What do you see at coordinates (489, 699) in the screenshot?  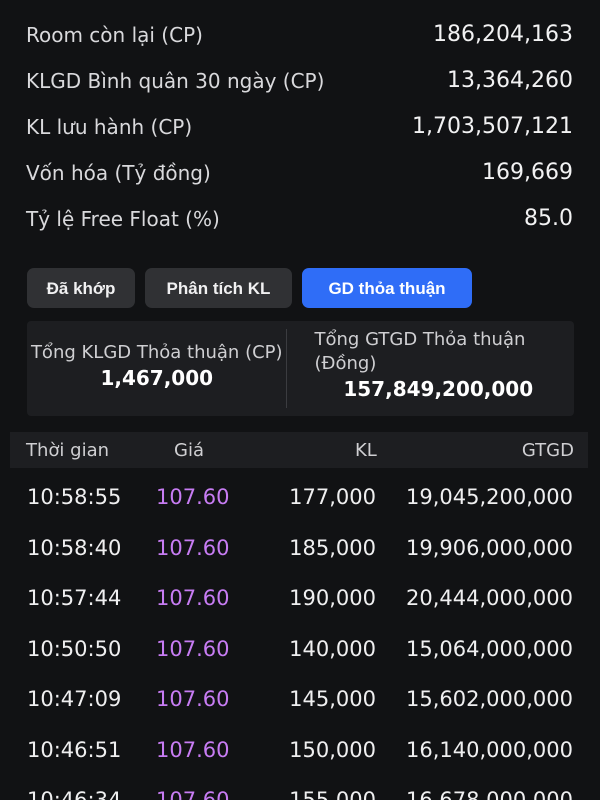 I see `trade-value: 15,602,000,000` at bounding box center [489, 699].